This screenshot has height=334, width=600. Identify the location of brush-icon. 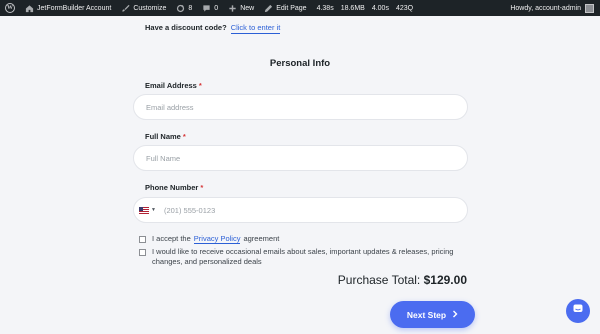
(125, 8).